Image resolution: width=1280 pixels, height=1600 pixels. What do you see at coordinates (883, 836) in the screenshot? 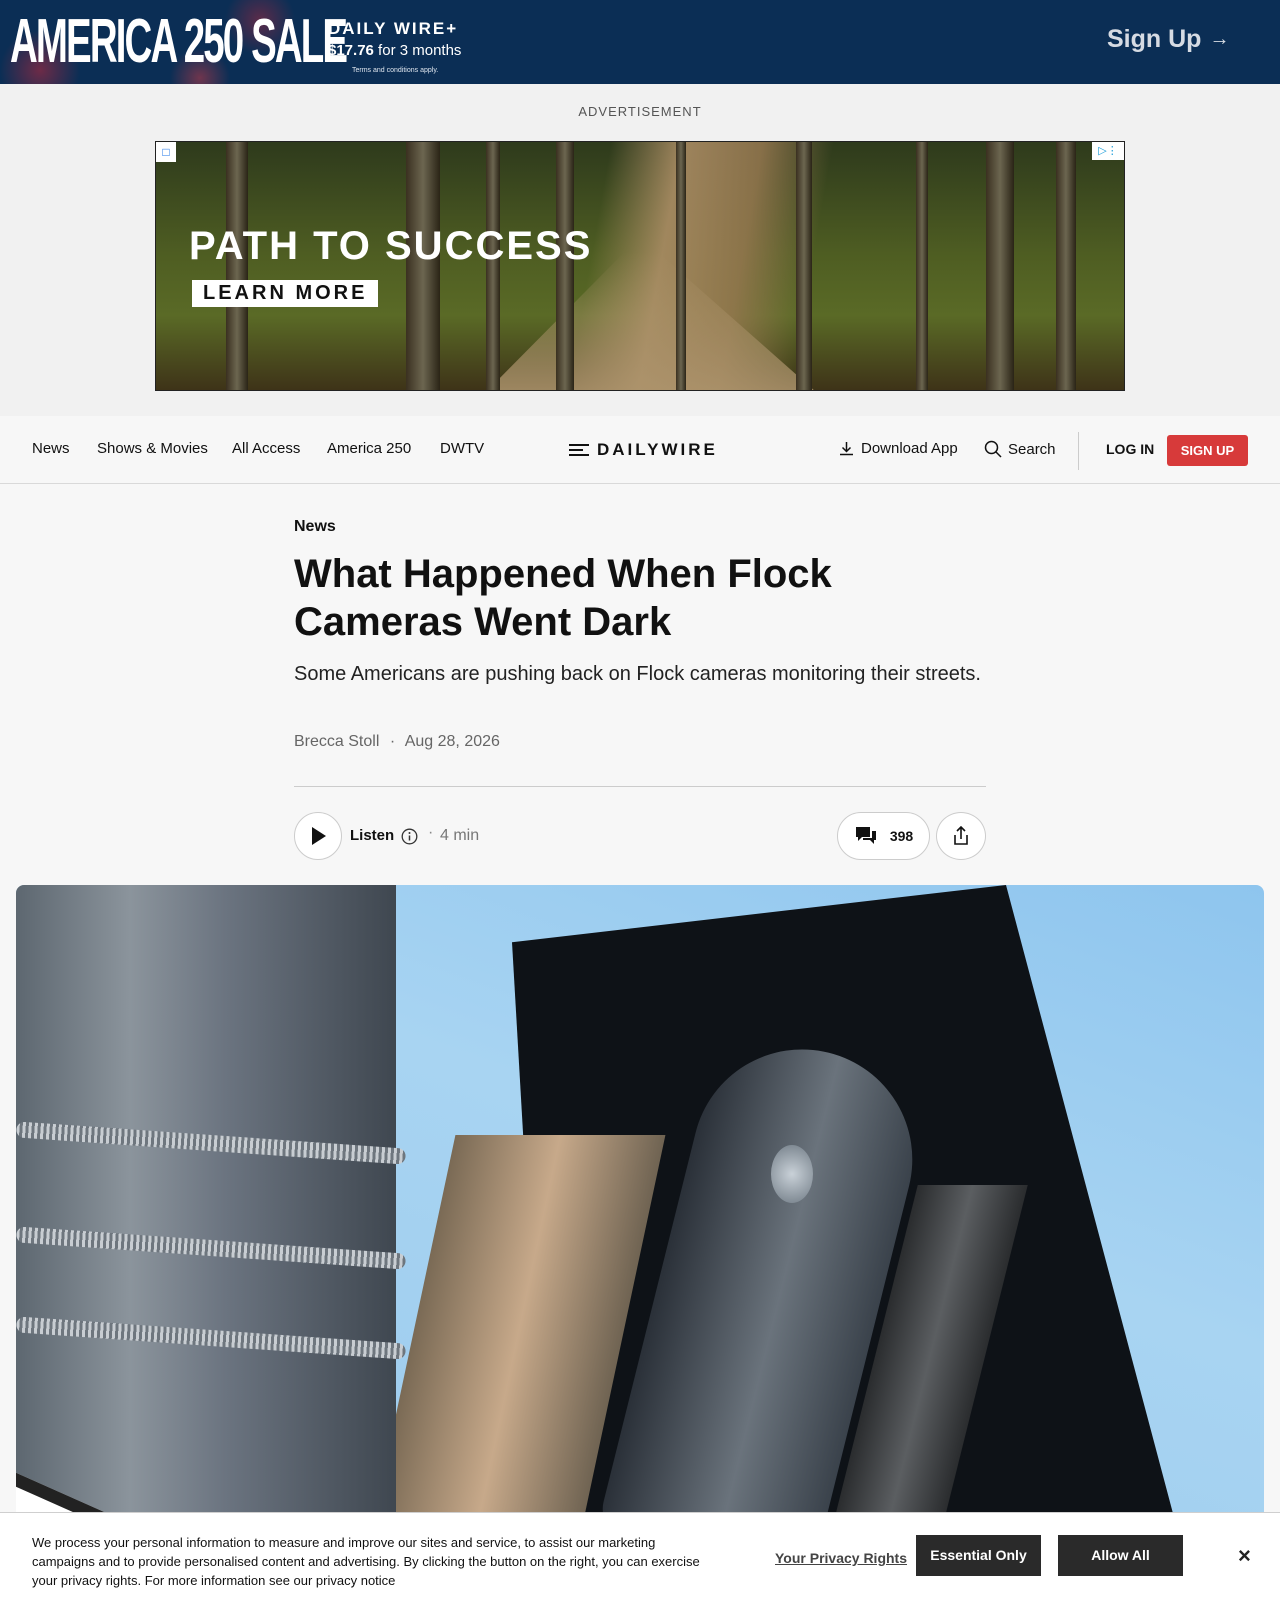
I see `comments-button: 398` at bounding box center [883, 836].